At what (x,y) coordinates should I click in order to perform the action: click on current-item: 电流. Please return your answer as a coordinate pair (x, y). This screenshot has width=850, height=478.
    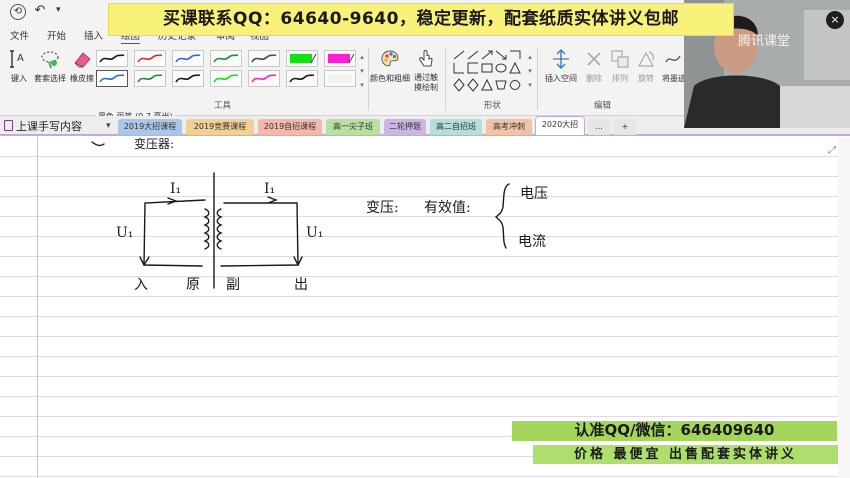
    Looking at the image, I should click on (532, 242).